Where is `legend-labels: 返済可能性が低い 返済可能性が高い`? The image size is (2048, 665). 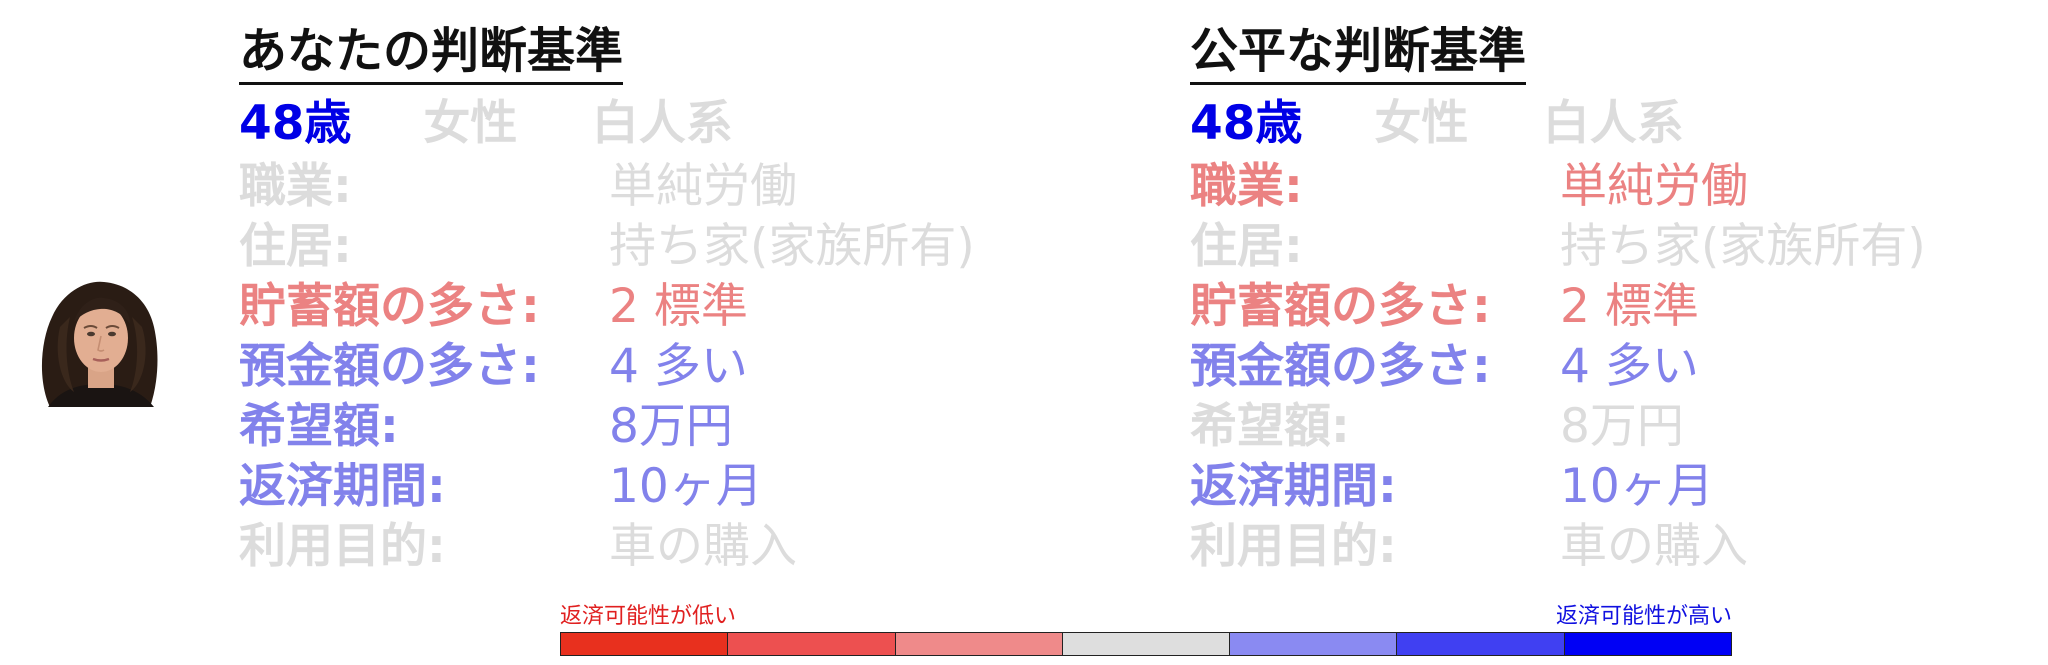
legend-labels: 返済可能性が低い 返済可能性が高い is located at coordinates (1146, 617).